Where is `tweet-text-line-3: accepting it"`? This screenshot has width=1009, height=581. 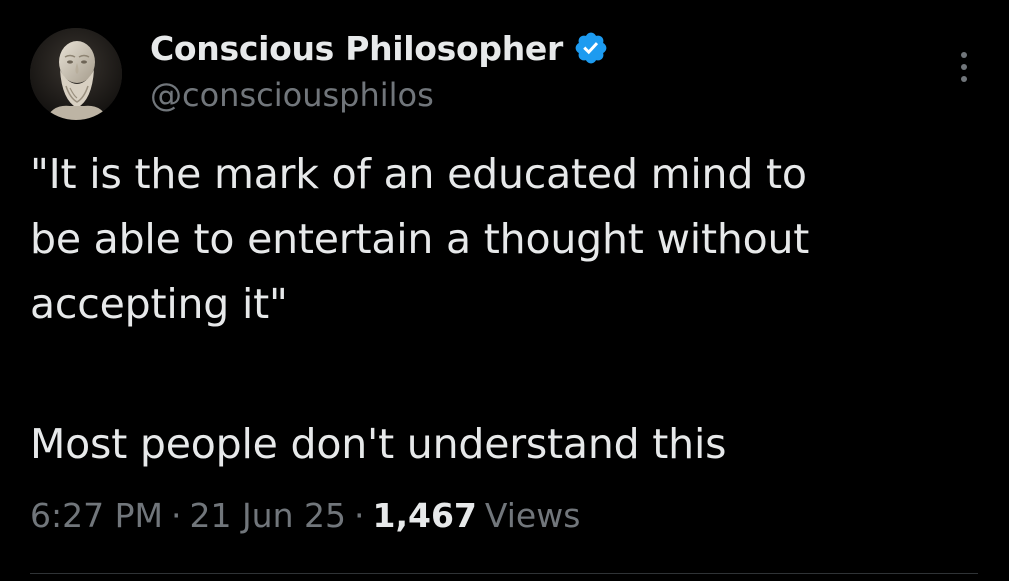 tweet-text-line-3: accepting it" is located at coordinates (159, 304).